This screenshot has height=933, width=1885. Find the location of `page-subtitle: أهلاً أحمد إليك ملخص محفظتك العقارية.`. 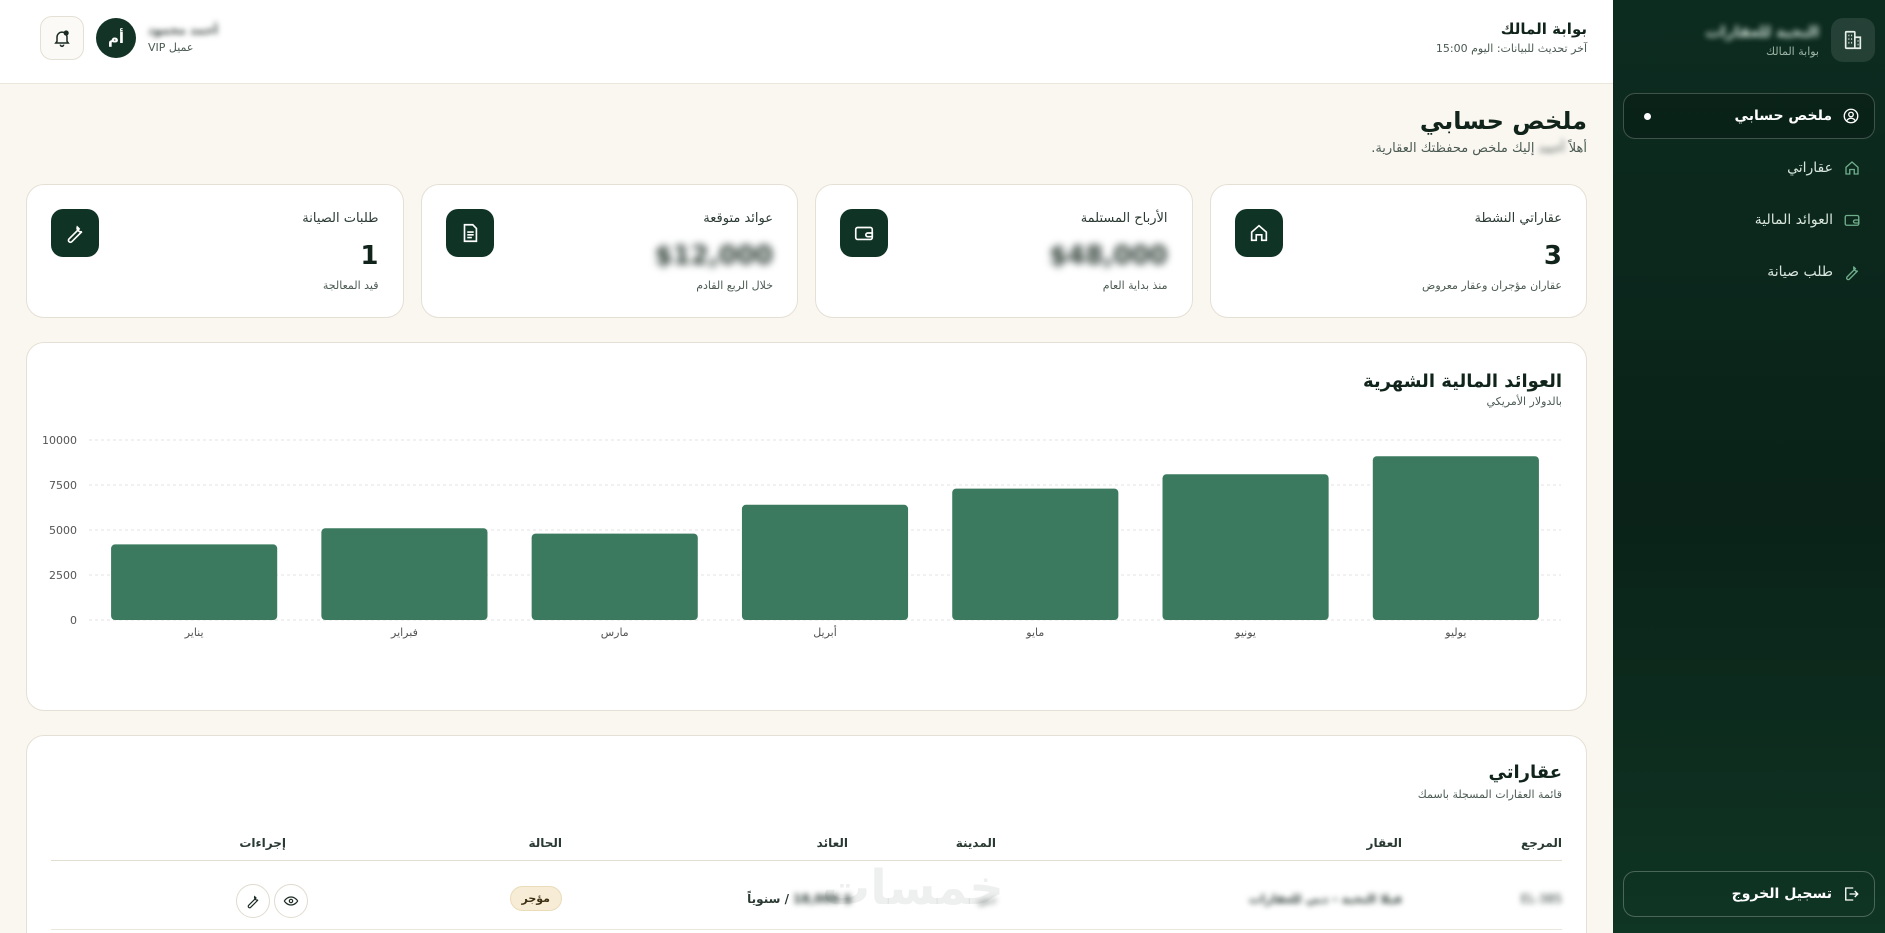

page-subtitle: أهلاً أحمد إليك ملخص محفظتك العقارية. is located at coordinates (1479, 148).